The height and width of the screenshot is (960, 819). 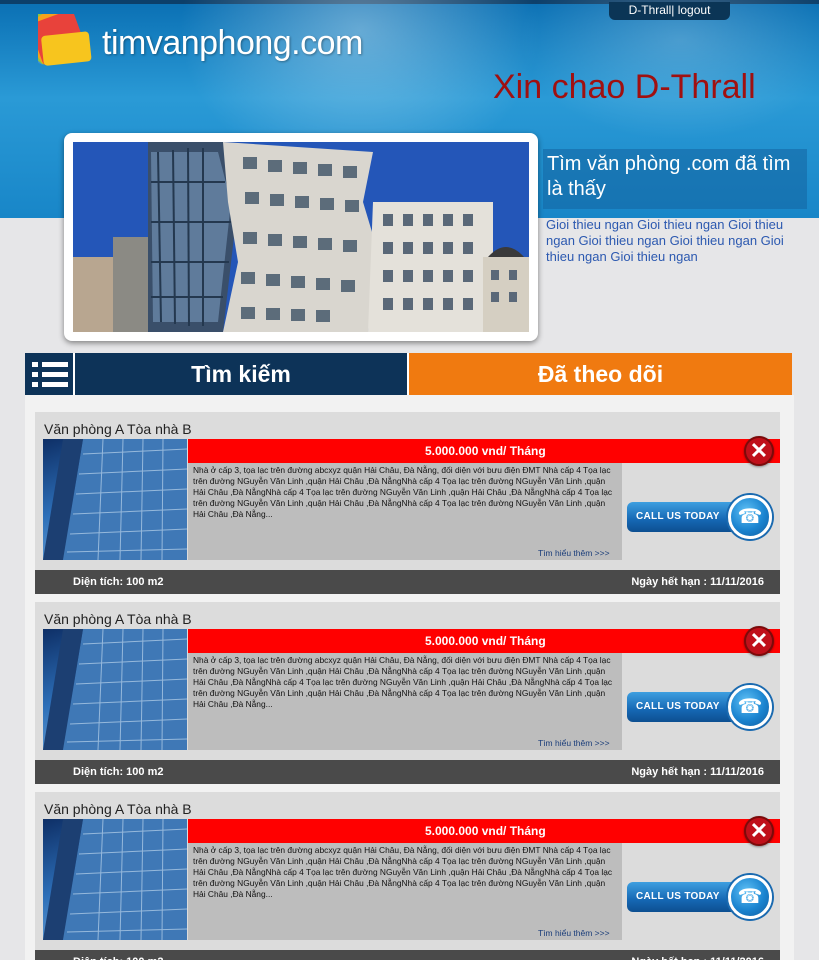 I want to click on banner-building-image, so click(x=301, y=237).